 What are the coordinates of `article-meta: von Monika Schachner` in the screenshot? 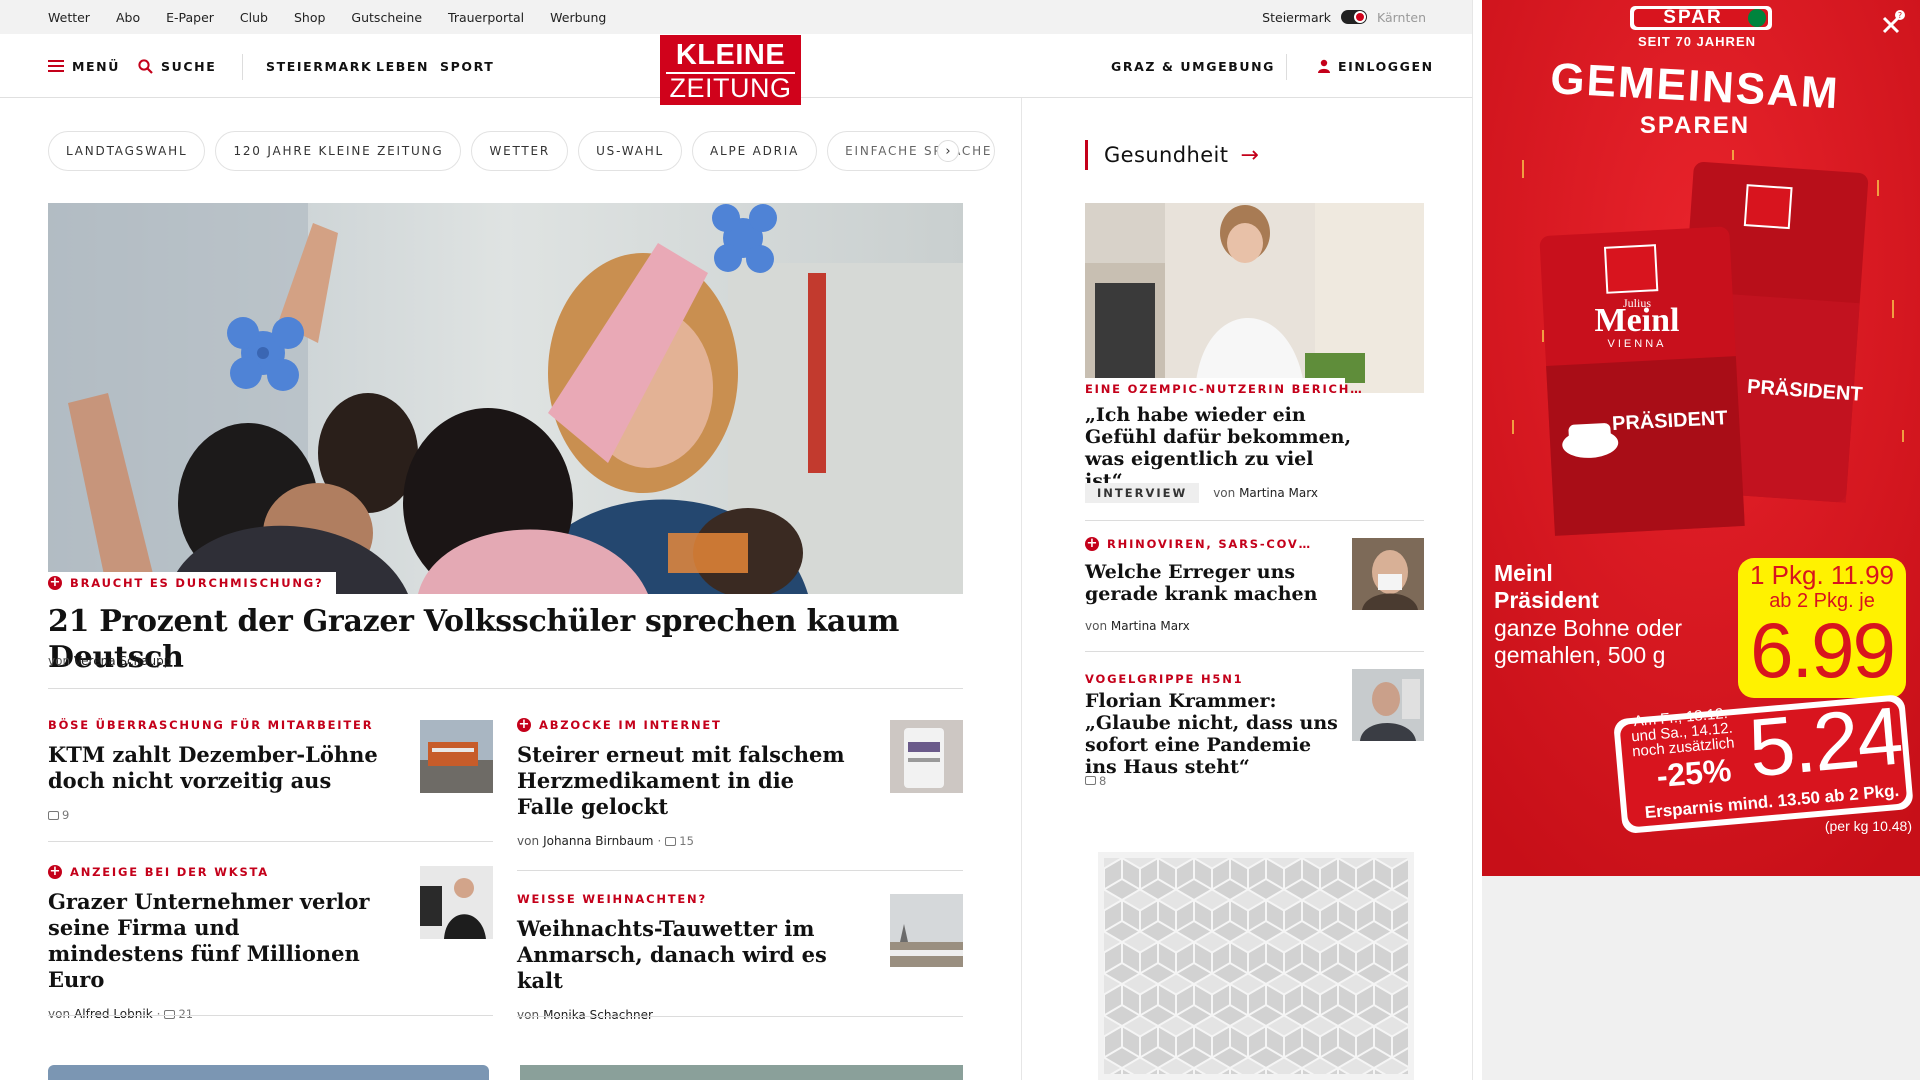 It's located at (682, 1015).